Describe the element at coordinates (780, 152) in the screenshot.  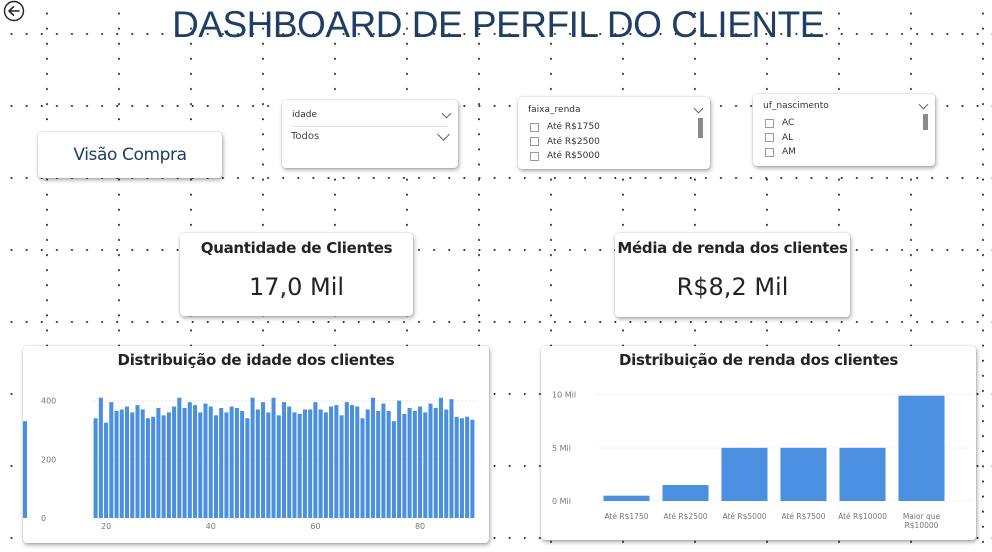
I see `uf-option: AM` at that location.